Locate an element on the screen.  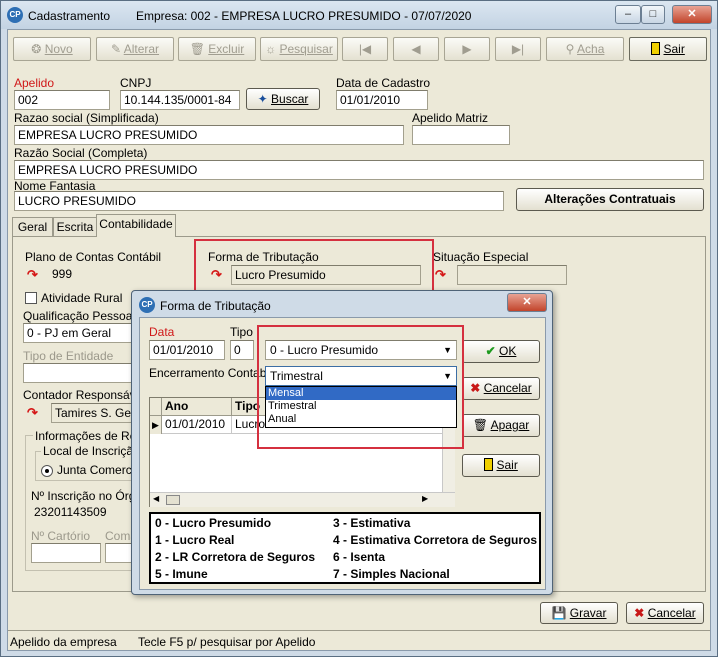
status-hint-field: Apelido da empresa is located at coordinates (63, 642).